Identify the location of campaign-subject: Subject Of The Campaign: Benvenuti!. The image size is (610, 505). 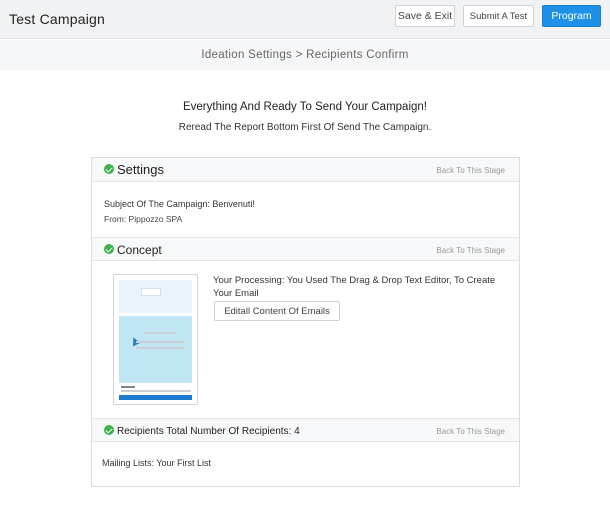
(179, 204).